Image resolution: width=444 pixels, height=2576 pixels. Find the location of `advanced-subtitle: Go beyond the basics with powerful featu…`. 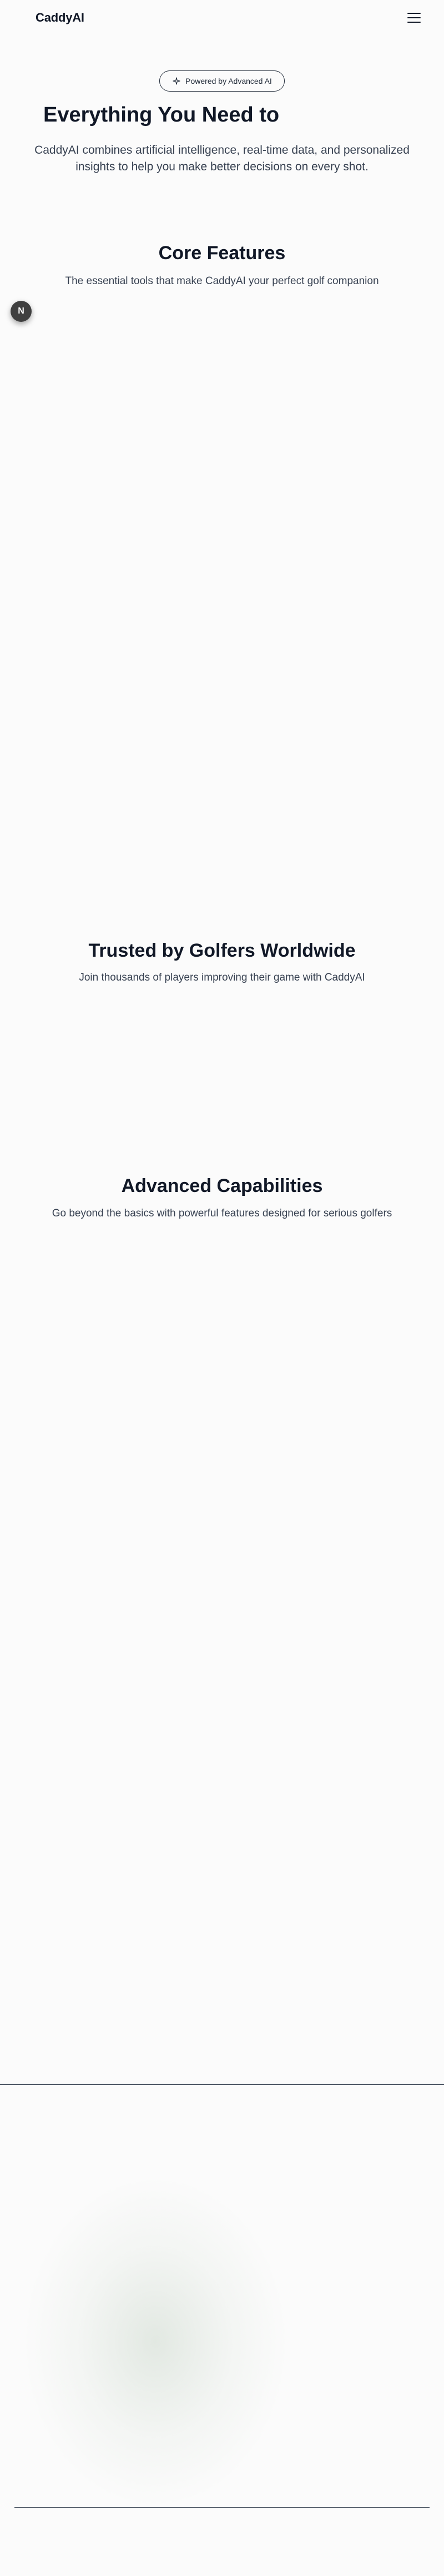

advanced-subtitle: Go beyond the basics with powerful featu… is located at coordinates (222, 1213).